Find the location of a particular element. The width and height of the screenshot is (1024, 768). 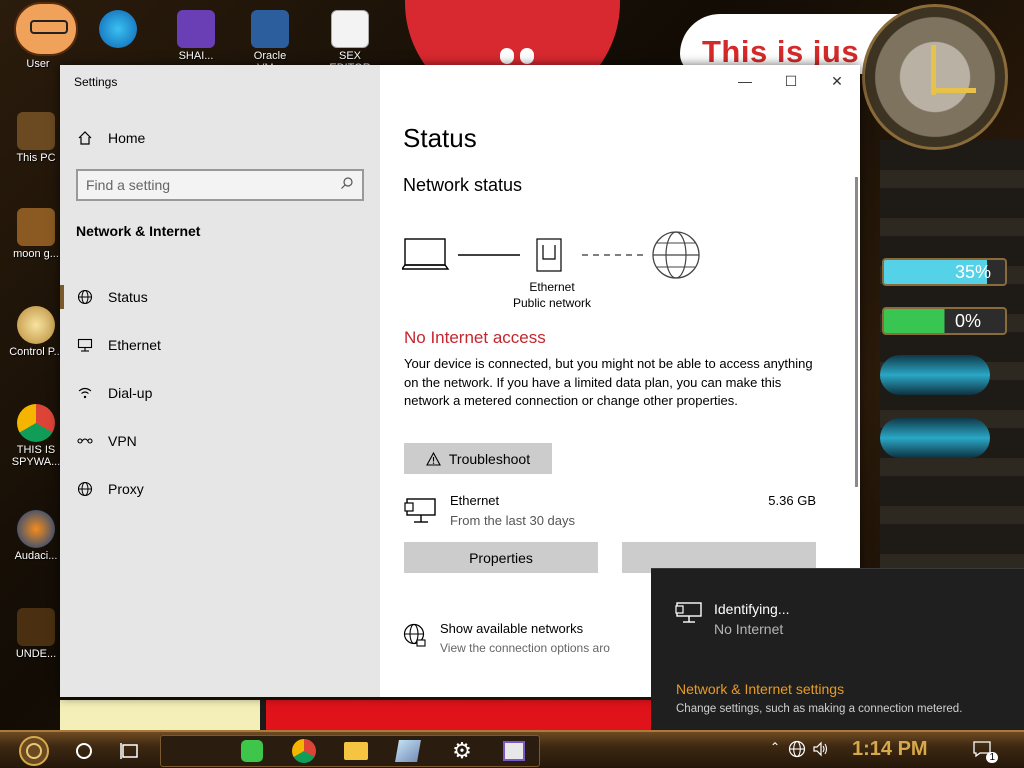

scrollbar is located at coordinates (856, 332).